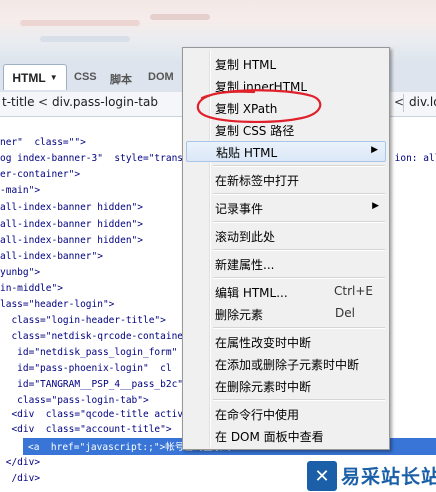 This screenshot has width=436, height=492. What do you see at coordinates (286, 235) in the screenshot?
I see `menu-item-scroll-into-view: 滚动到此处` at bounding box center [286, 235].